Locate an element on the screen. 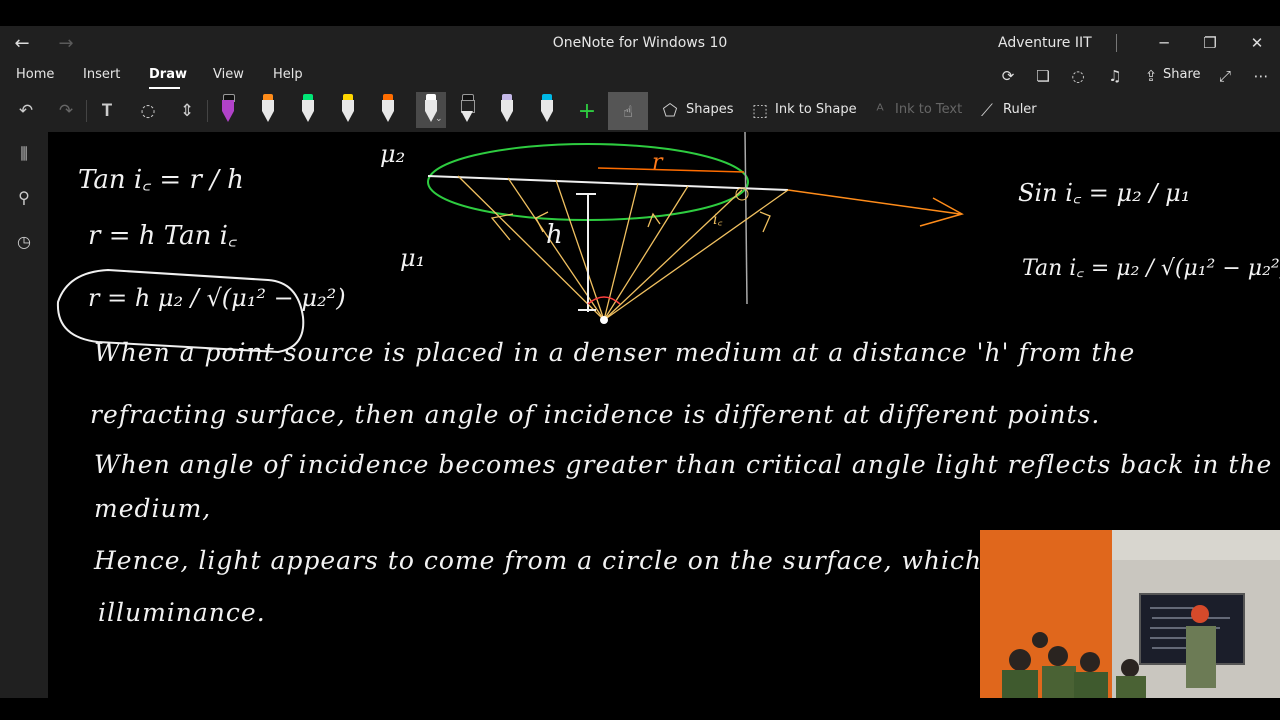 Image resolution: width=1280 pixels, height=720 pixels. point-source is located at coordinates (604, 320).